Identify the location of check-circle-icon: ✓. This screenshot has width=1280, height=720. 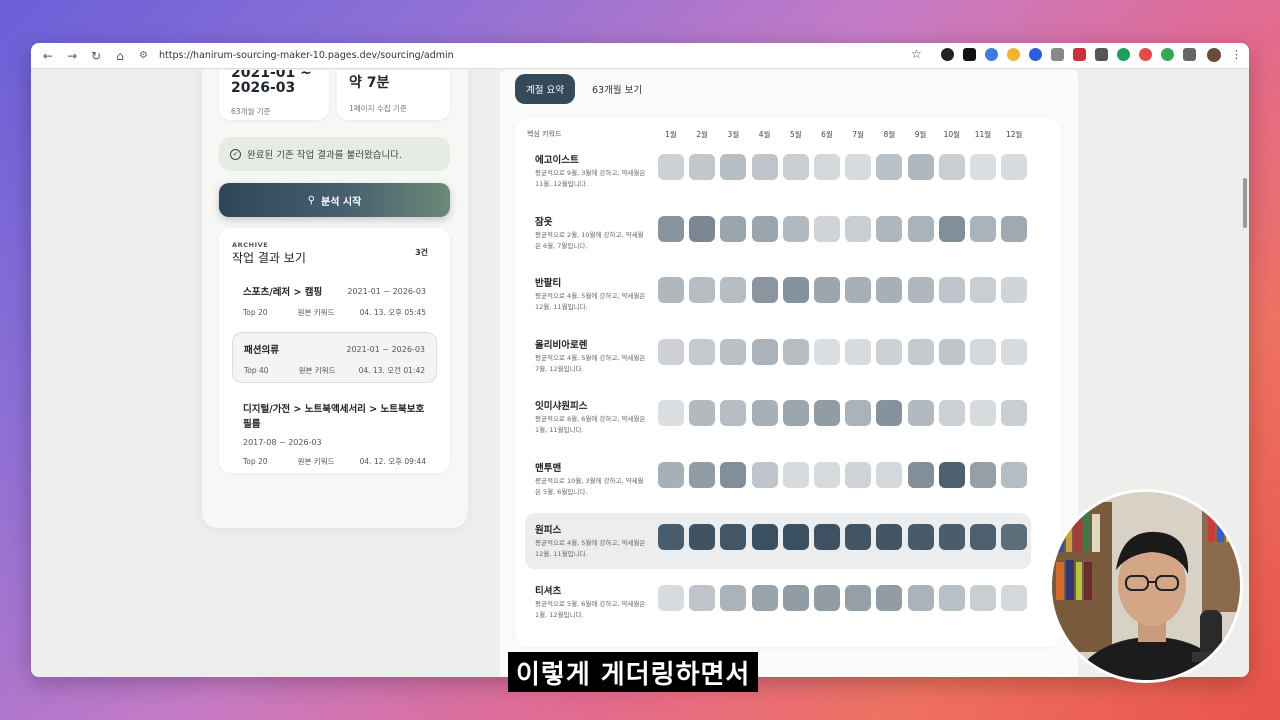
(235, 154).